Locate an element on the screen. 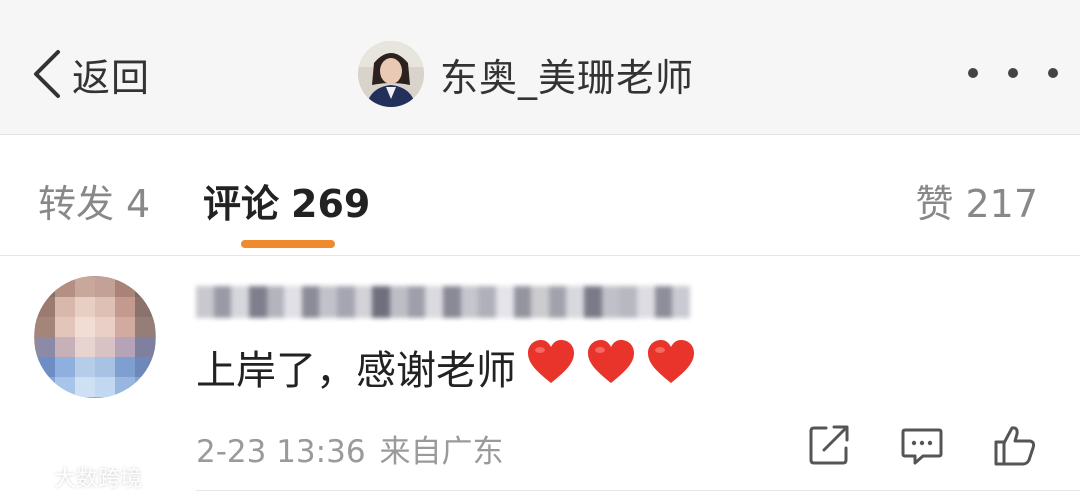 This screenshot has height=499, width=1080. tab-reposts: 转发 4 is located at coordinates (94, 200).